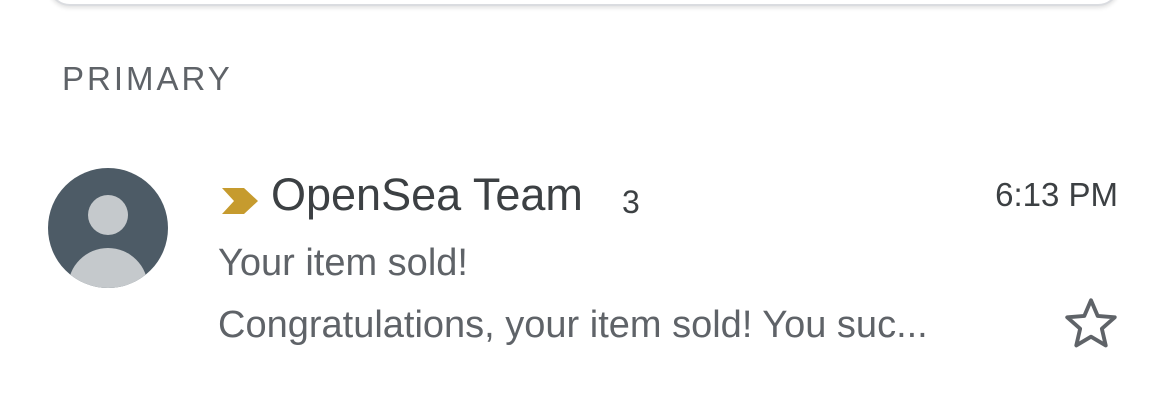 This screenshot has height=405, width=1170. I want to click on avatar-body, so click(108, 268).